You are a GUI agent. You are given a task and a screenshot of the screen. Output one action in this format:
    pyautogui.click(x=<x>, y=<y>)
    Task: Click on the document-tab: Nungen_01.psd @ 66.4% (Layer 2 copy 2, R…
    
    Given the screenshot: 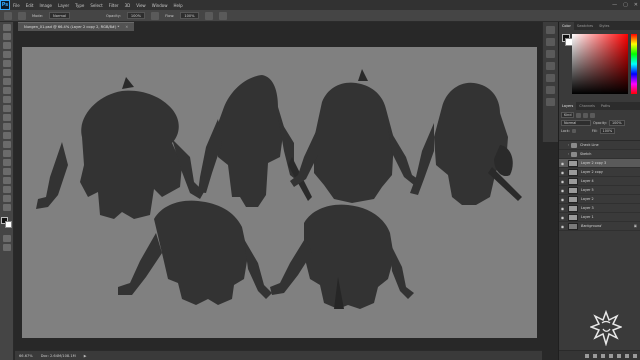 What is the action you would take?
    pyautogui.click(x=76, y=26)
    